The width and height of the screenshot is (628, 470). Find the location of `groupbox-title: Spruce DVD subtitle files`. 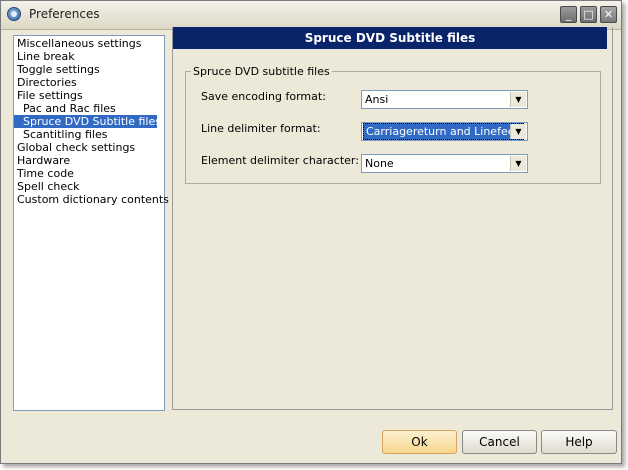

groupbox-title: Spruce DVD subtitle files is located at coordinates (261, 71).